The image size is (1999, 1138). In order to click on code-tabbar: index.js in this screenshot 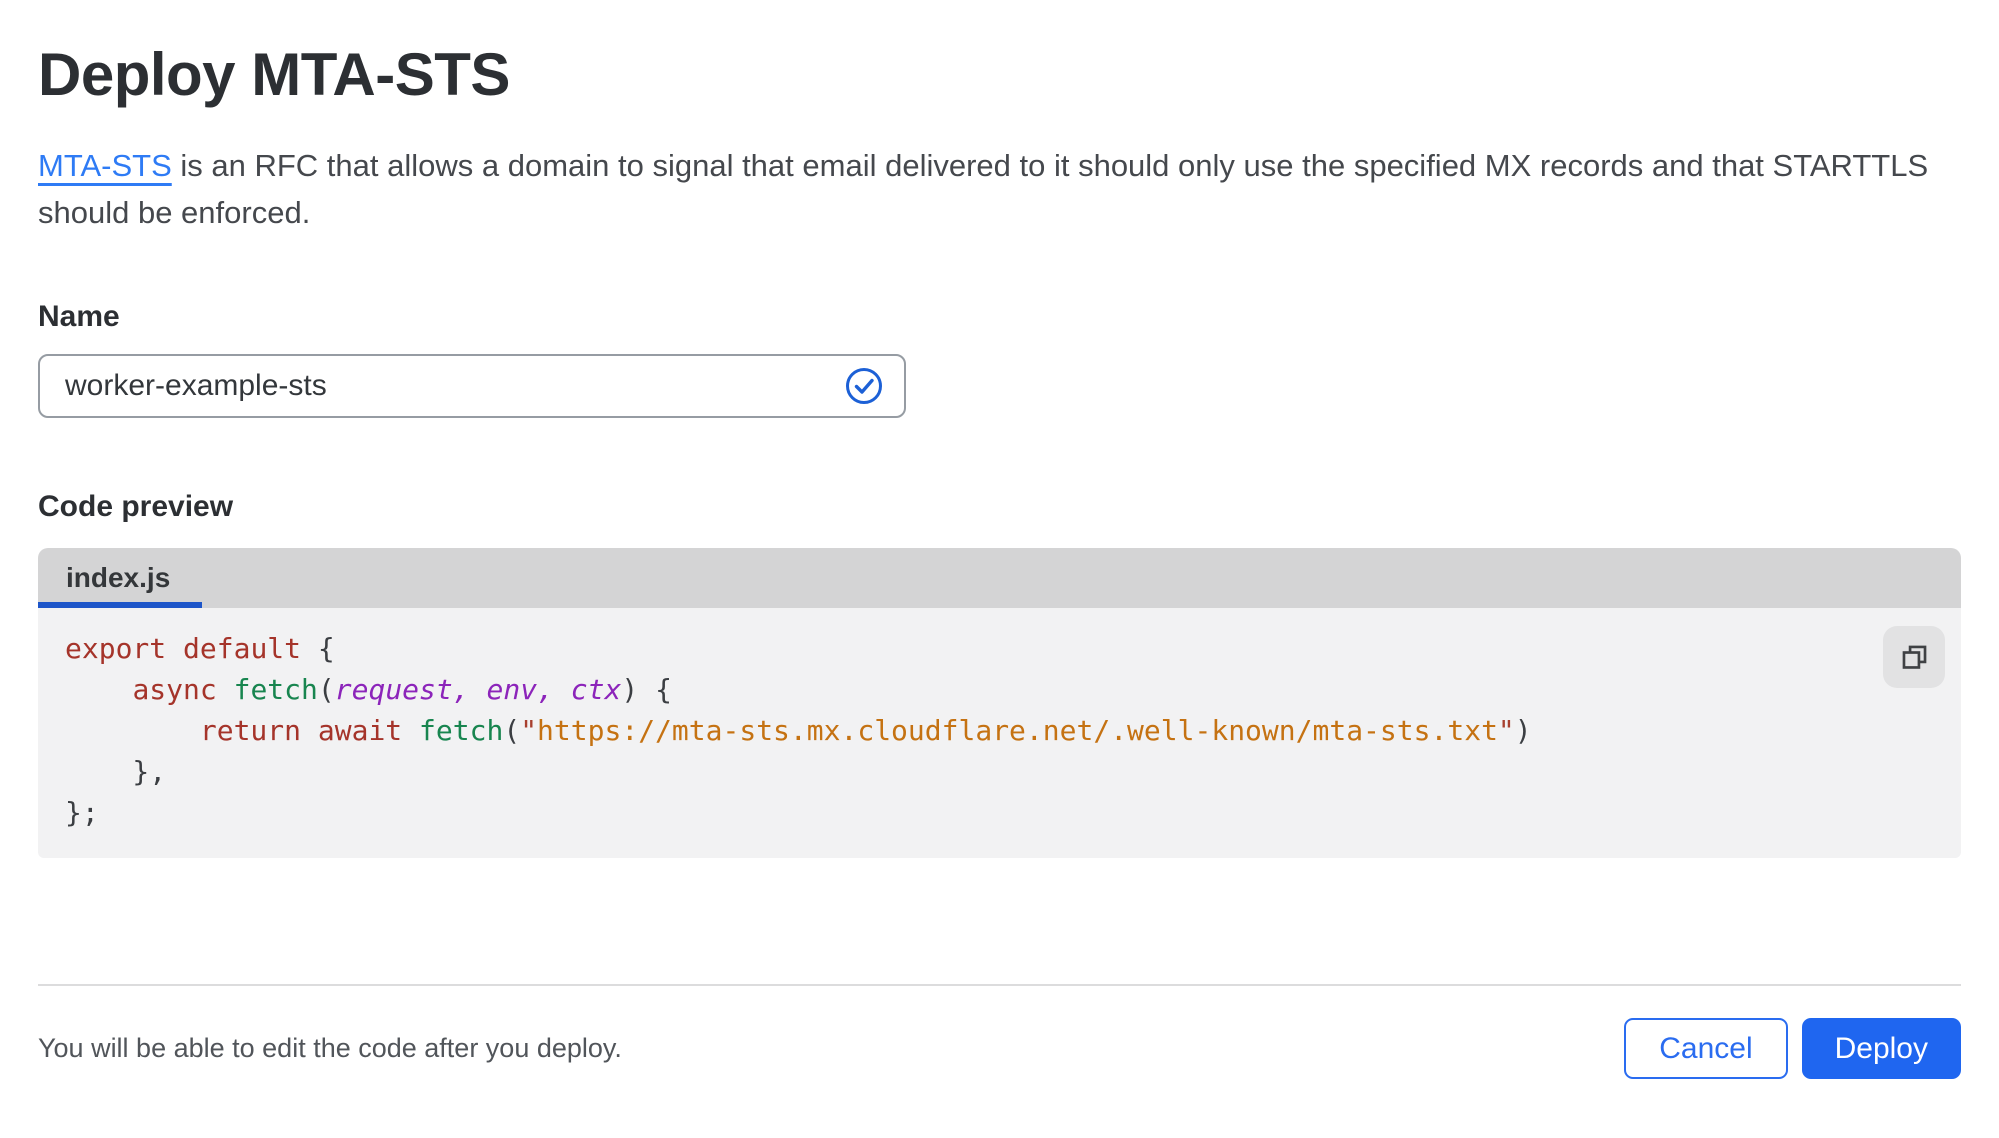, I will do `click(999, 578)`.